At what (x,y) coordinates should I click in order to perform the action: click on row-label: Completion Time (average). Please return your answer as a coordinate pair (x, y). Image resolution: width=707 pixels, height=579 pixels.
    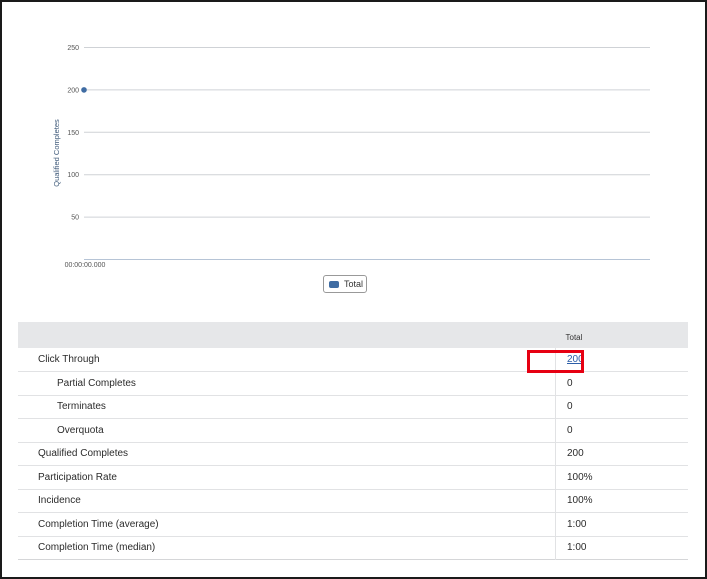
    Looking at the image, I should click on (287, 524).